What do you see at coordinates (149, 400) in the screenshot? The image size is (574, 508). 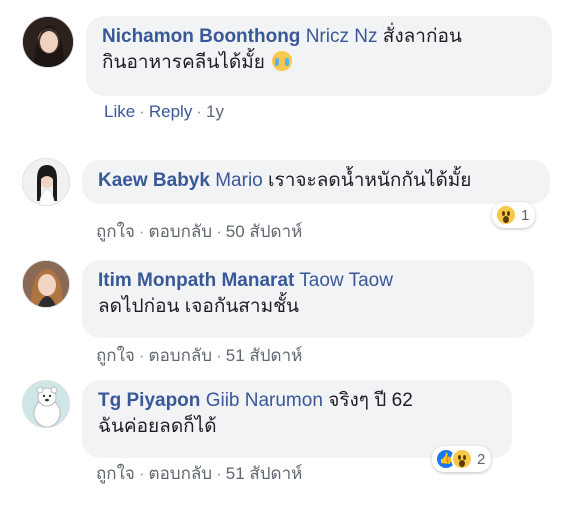 I see `comment-author: Tg Piyapon` at bounding box center [149, 400].